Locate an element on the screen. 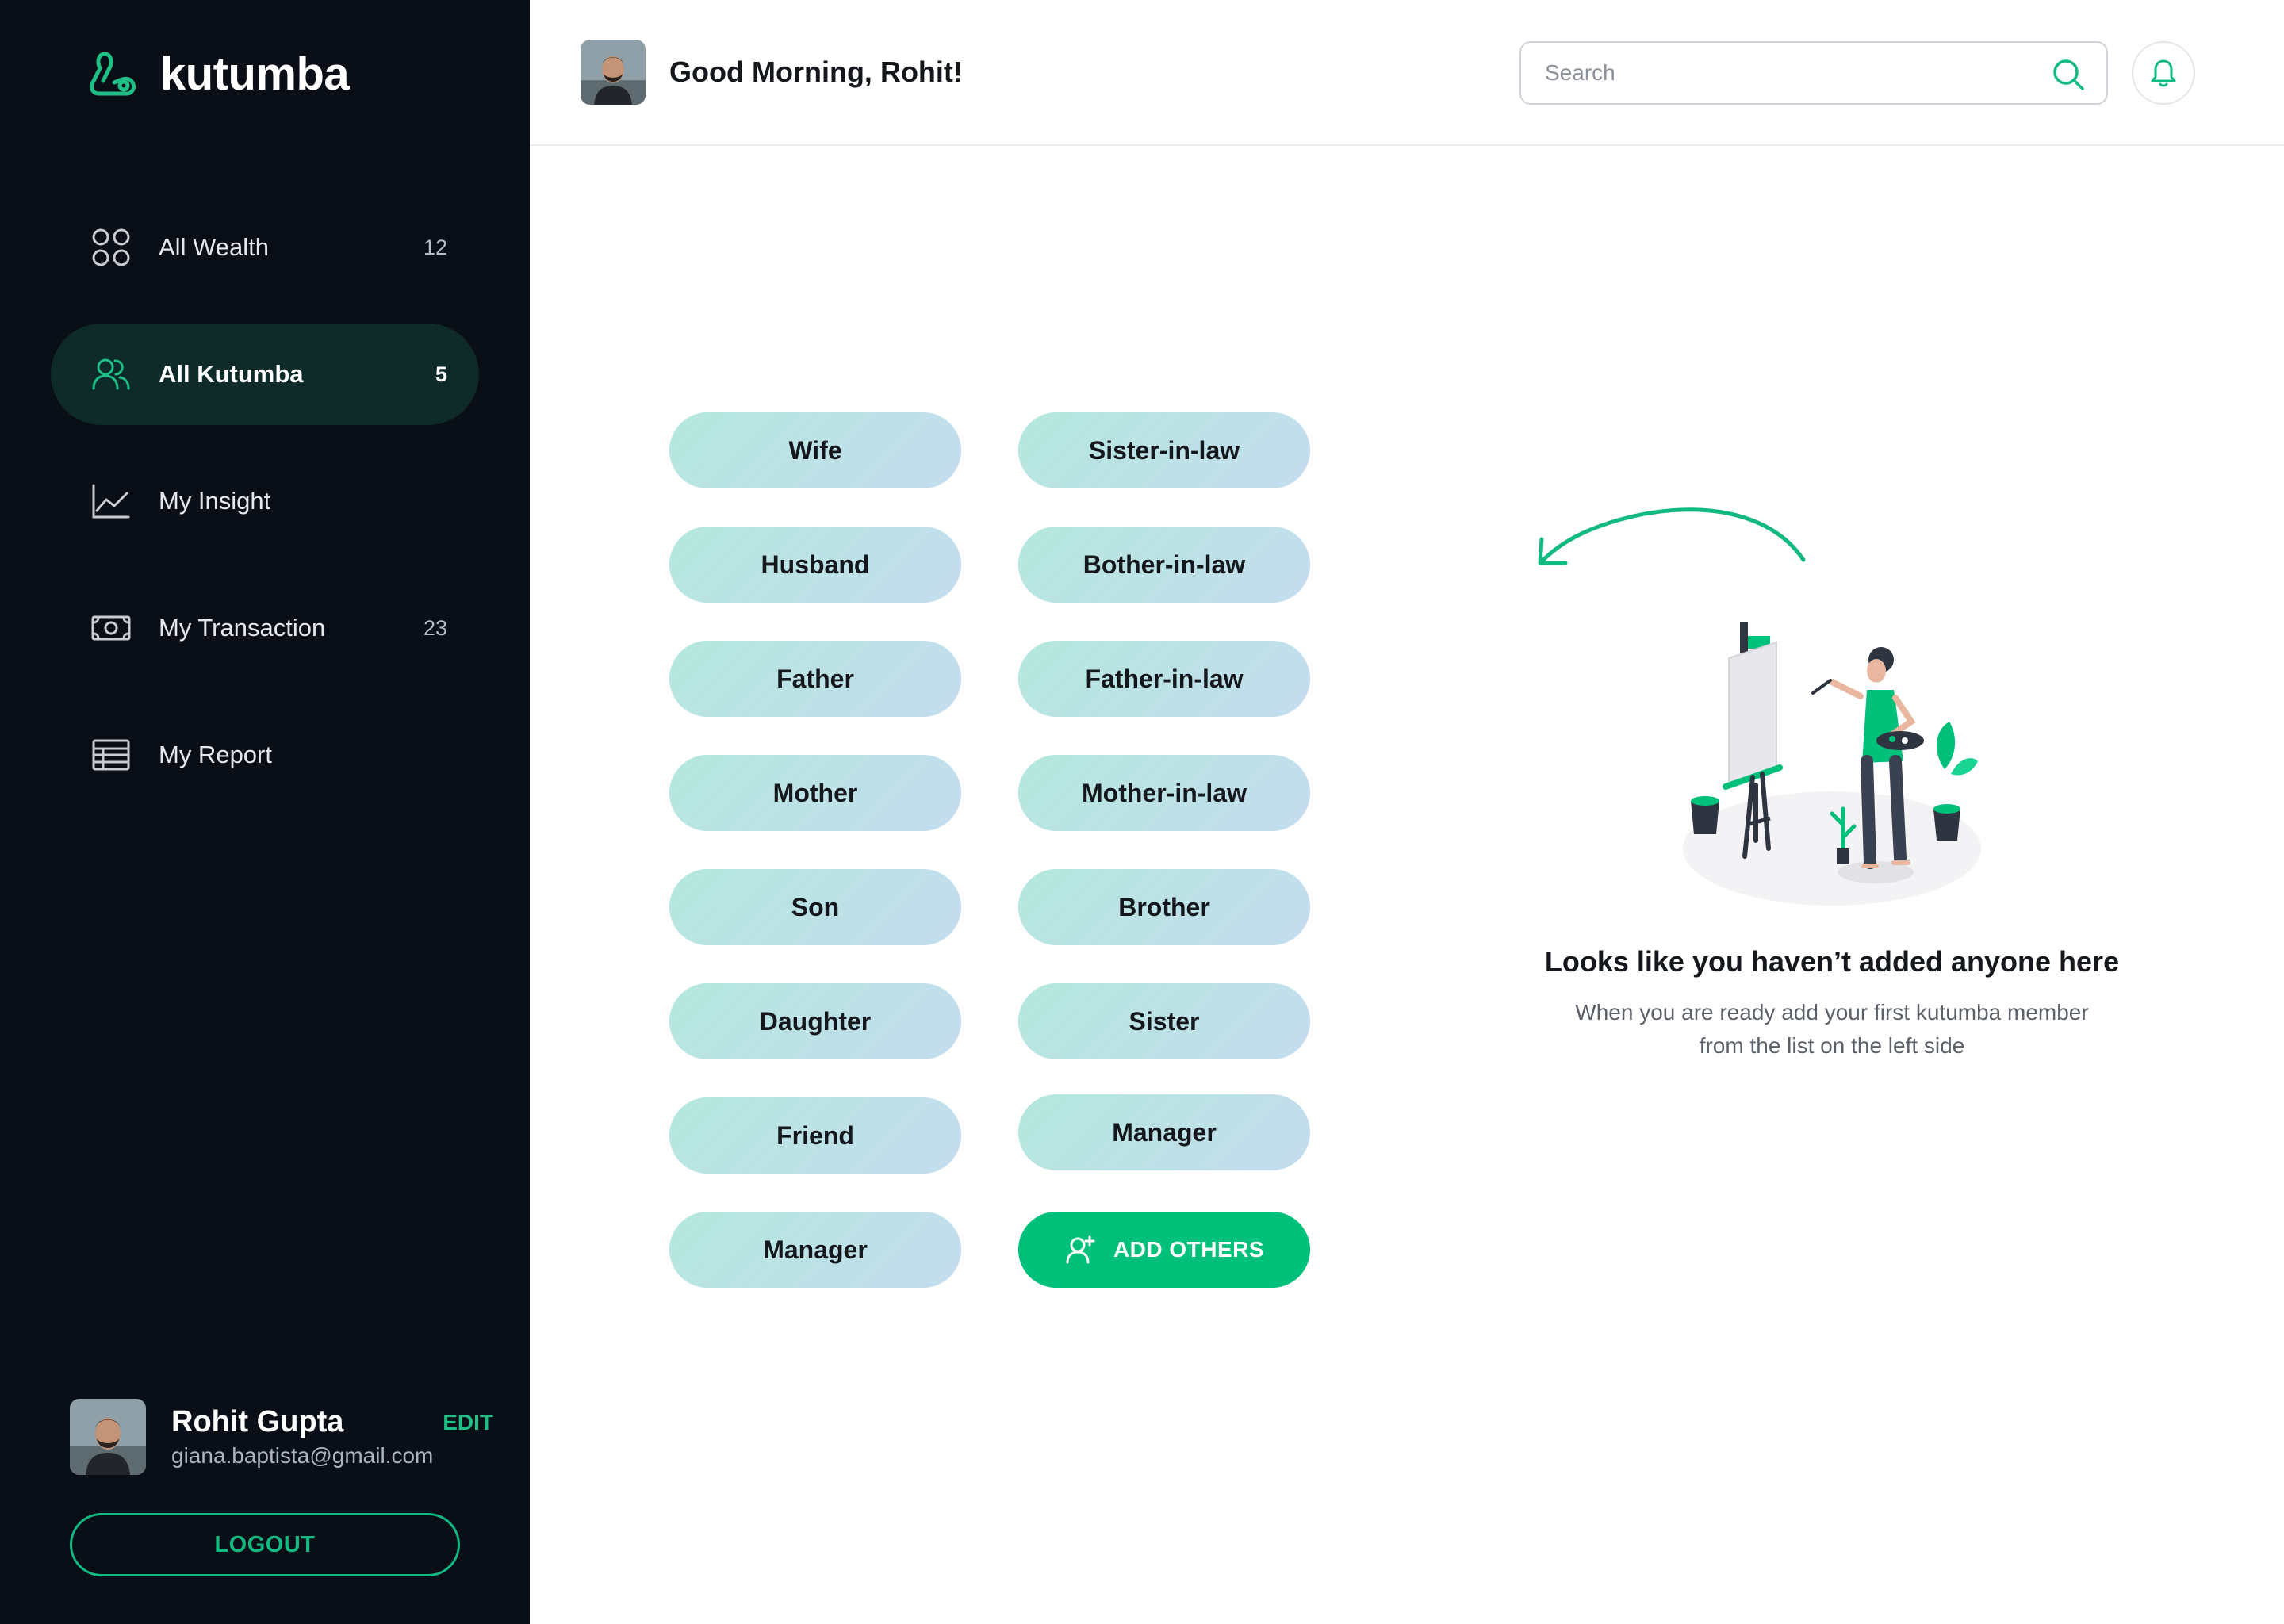  relation-chip-sister: Sister is located at coordinates (1164, 1021).